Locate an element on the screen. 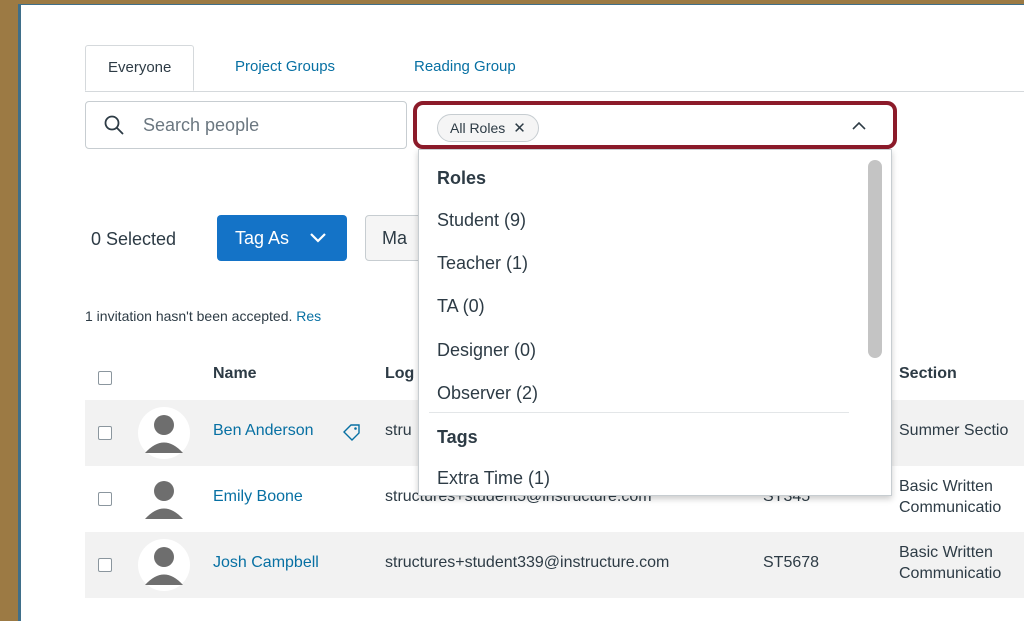 The image size is (1024, 621). sis-id: ST5678 is located at coordinates (791, 562).